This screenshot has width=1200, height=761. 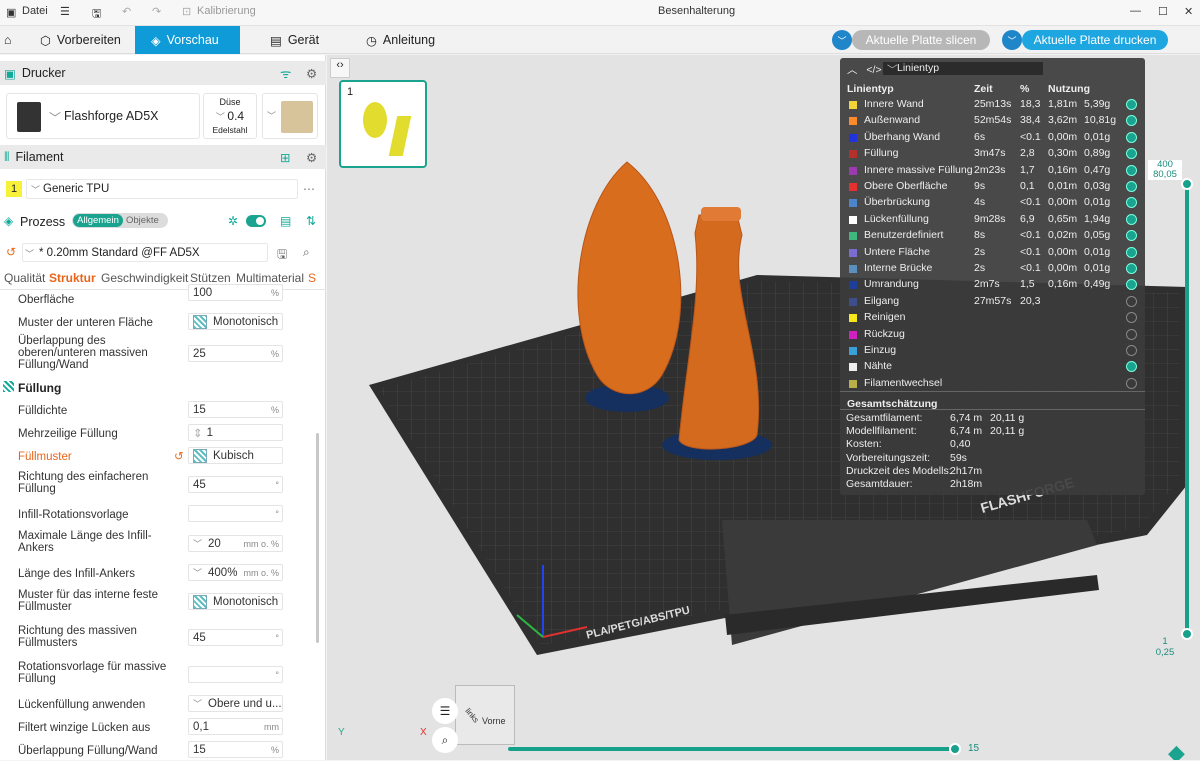 What do you see at coordinates (210, 278) in the screenshot?
I see `subtab-supports: Stützen` at bounding box center [210, 278].